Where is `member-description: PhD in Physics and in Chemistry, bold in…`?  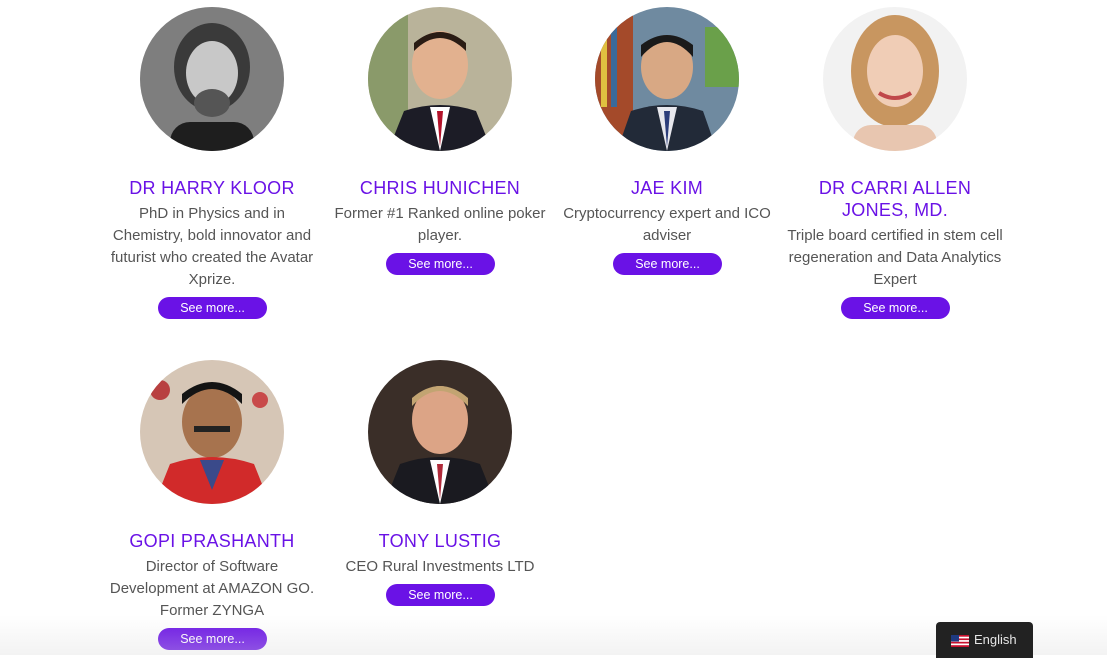 member-description: PhD in Physics and in Chemistry, bold in… is located at coordinates (212, 246).